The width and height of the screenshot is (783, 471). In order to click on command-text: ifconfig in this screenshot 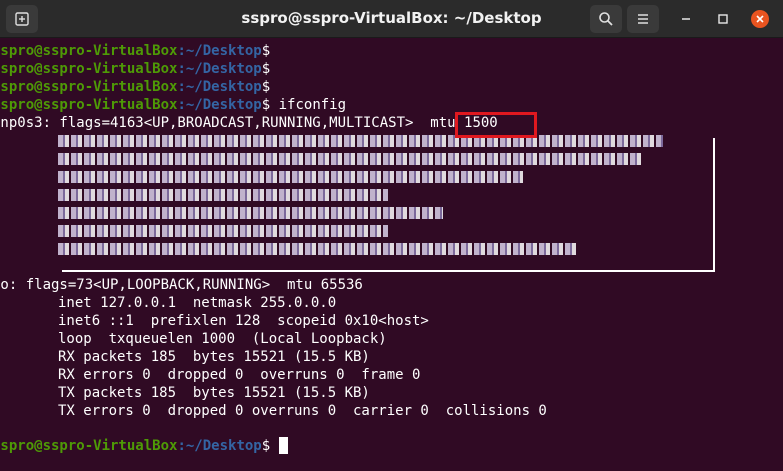, I will do `click(308, 105)`.